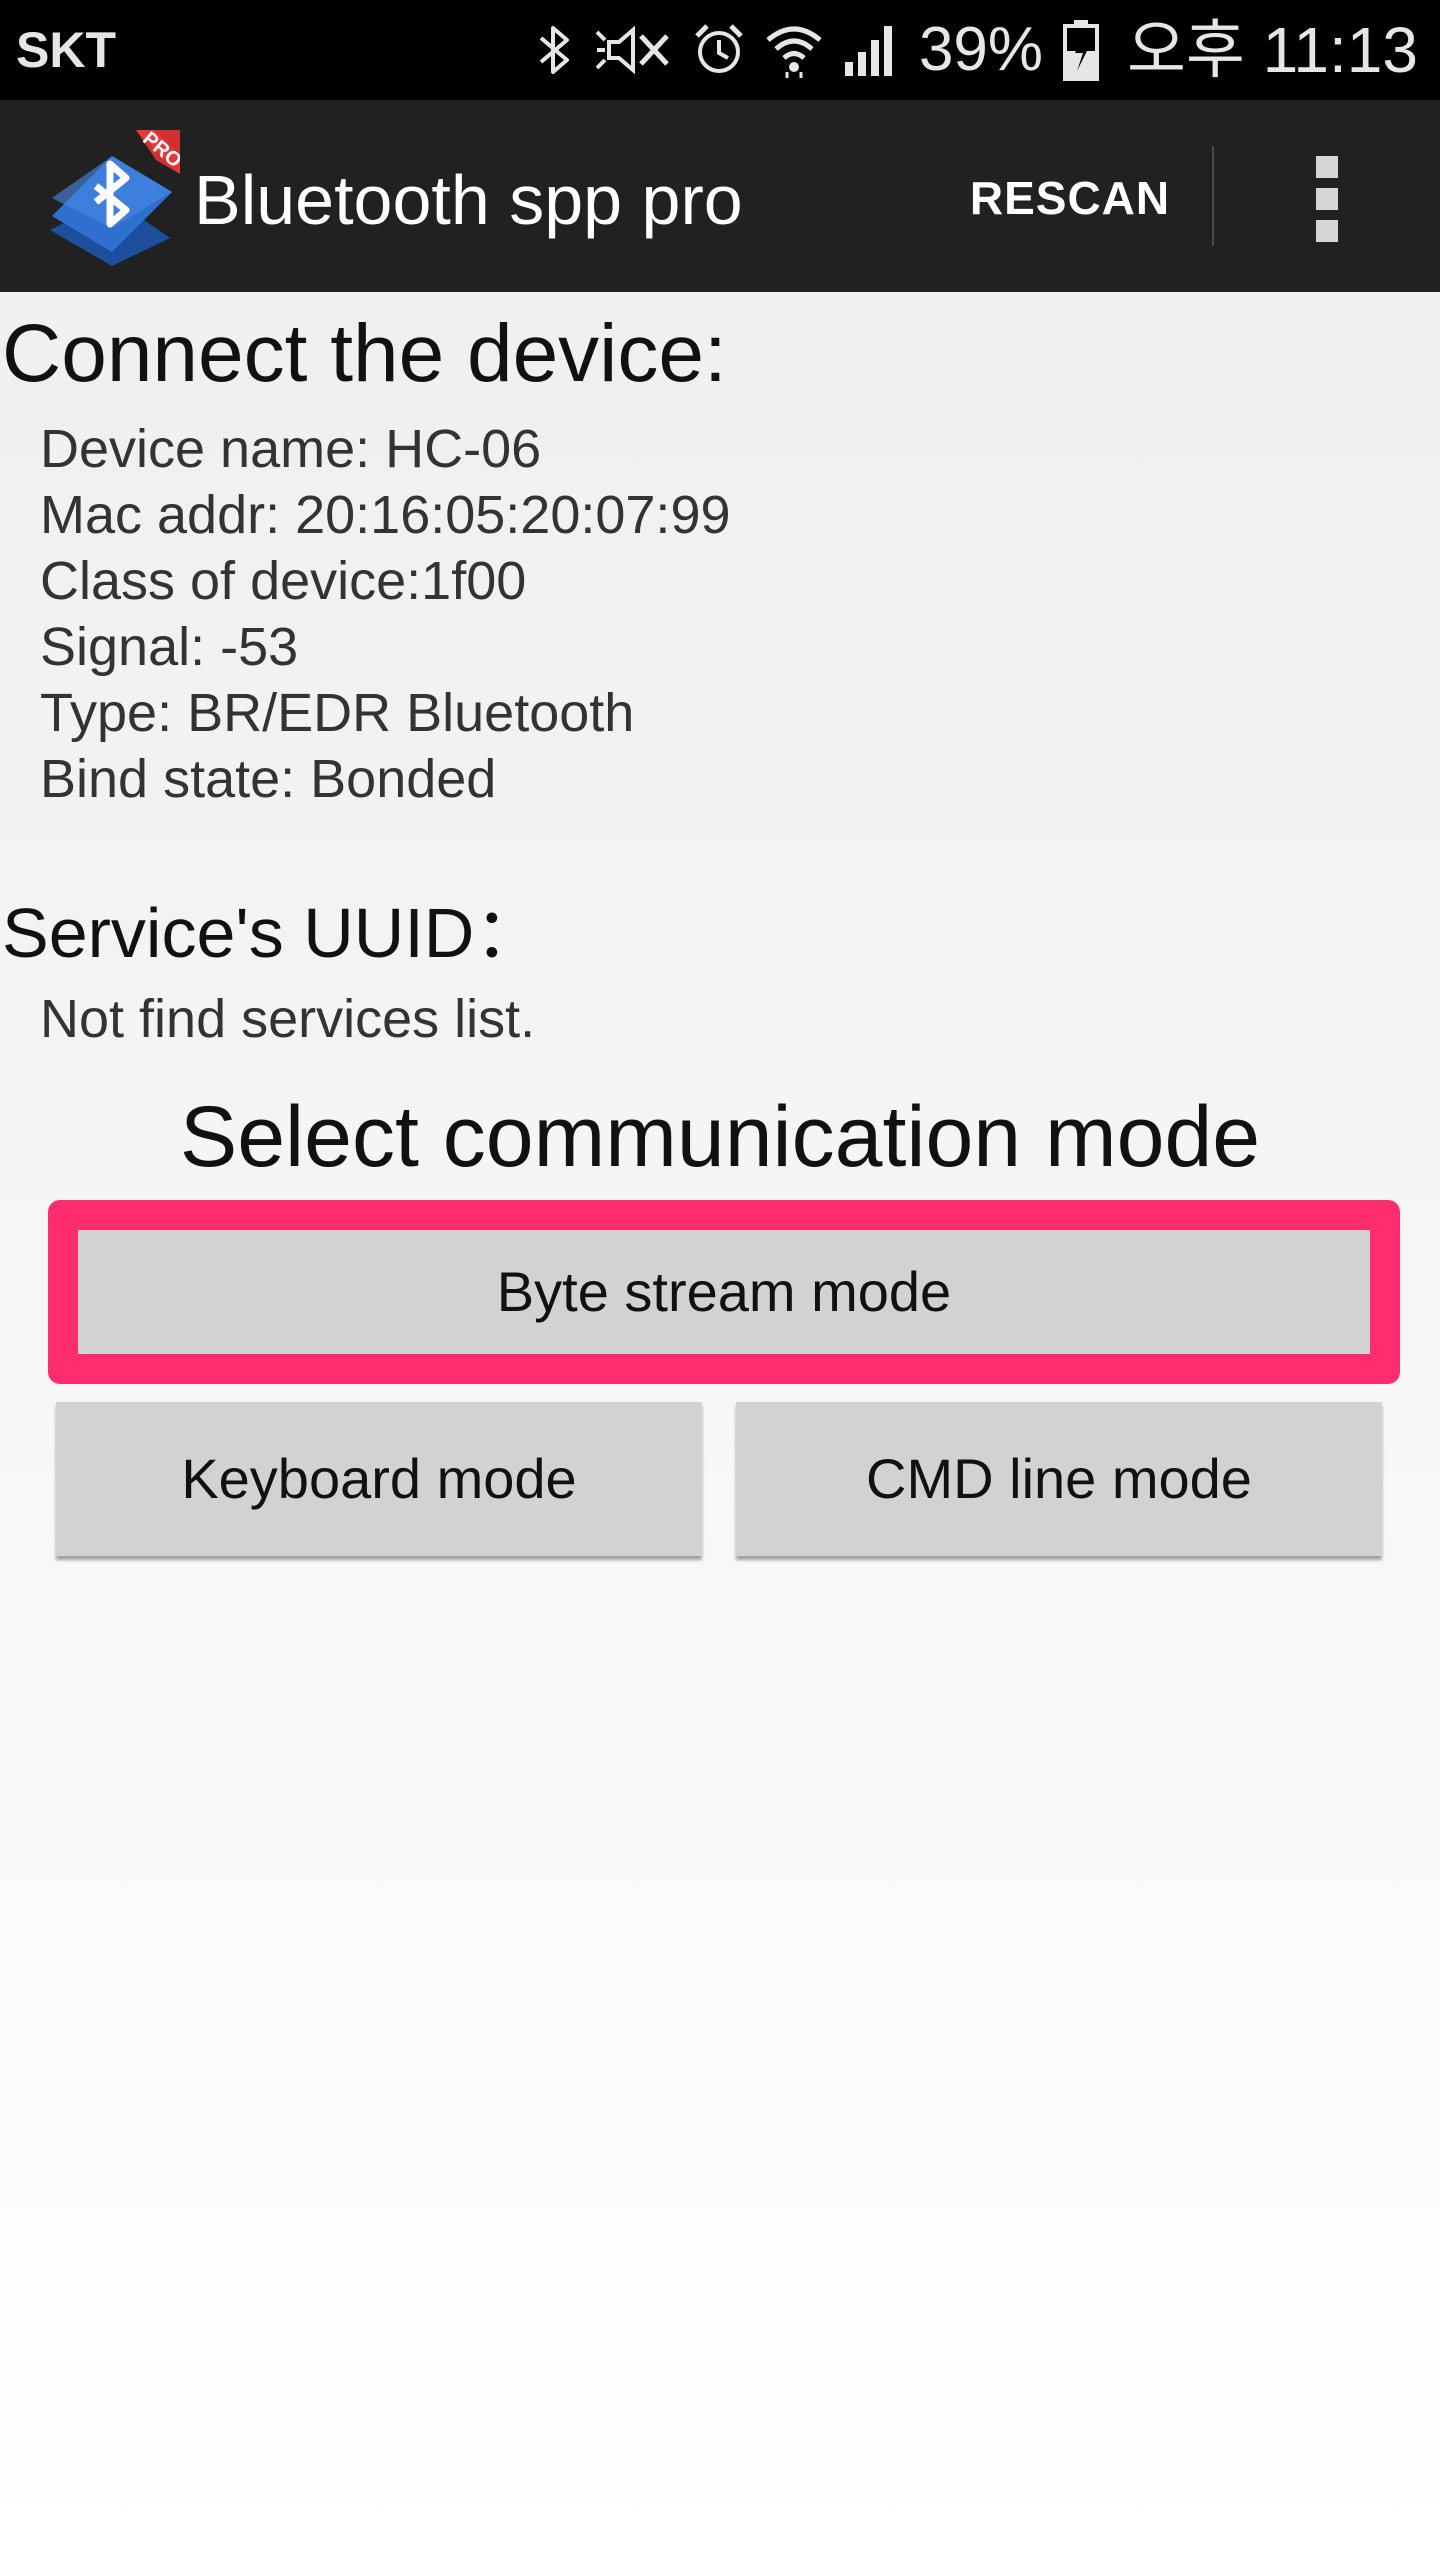 The height and width of the screenshot is (2560, 1440). I want to click on rescan-button: RESCAN, so click(1070, 198).